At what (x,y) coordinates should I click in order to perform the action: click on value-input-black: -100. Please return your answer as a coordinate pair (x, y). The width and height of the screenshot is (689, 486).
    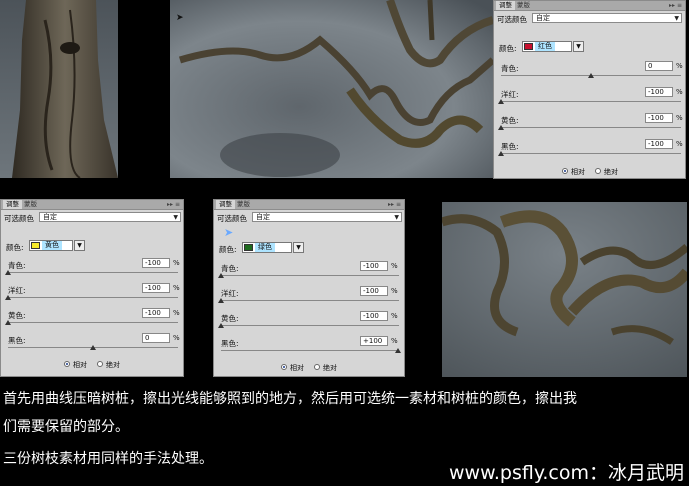
    Looking at the image, I should click on (659, 144).